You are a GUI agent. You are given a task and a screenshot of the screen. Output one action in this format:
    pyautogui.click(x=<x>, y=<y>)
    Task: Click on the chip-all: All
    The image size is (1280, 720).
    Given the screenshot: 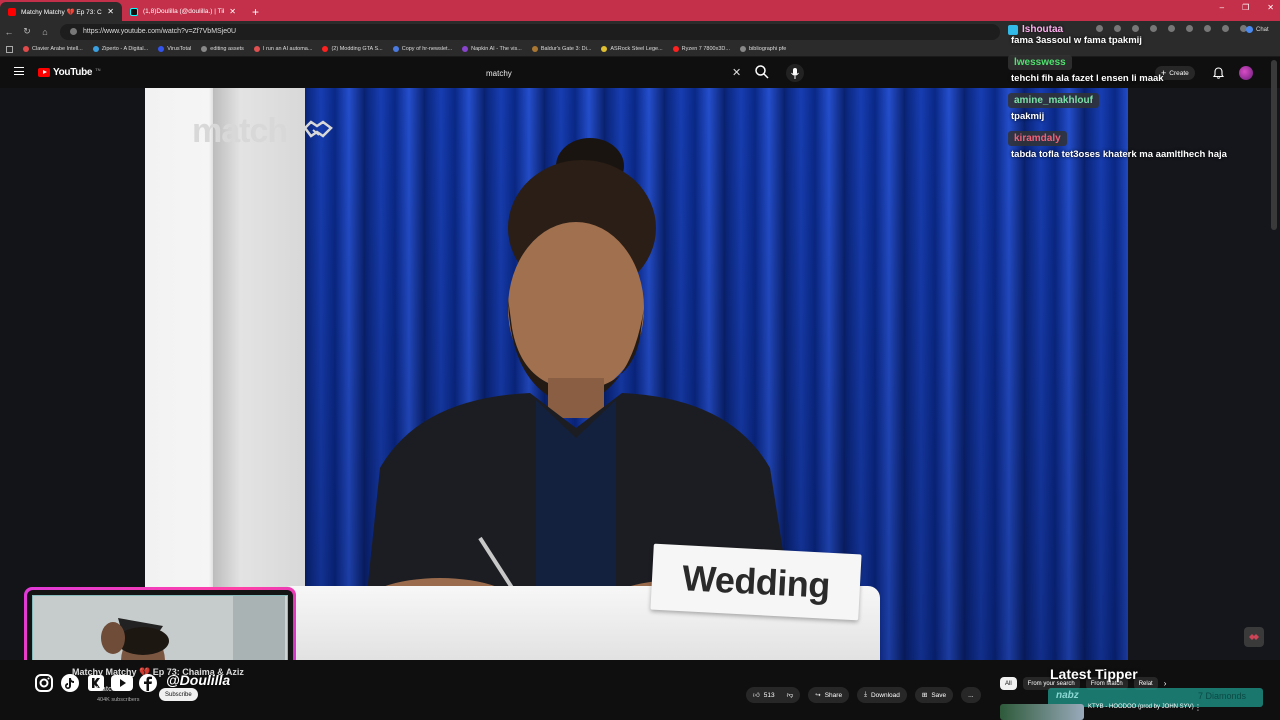 What is the action you would take?
    pyautogui.click(x=1008, y=683)
    